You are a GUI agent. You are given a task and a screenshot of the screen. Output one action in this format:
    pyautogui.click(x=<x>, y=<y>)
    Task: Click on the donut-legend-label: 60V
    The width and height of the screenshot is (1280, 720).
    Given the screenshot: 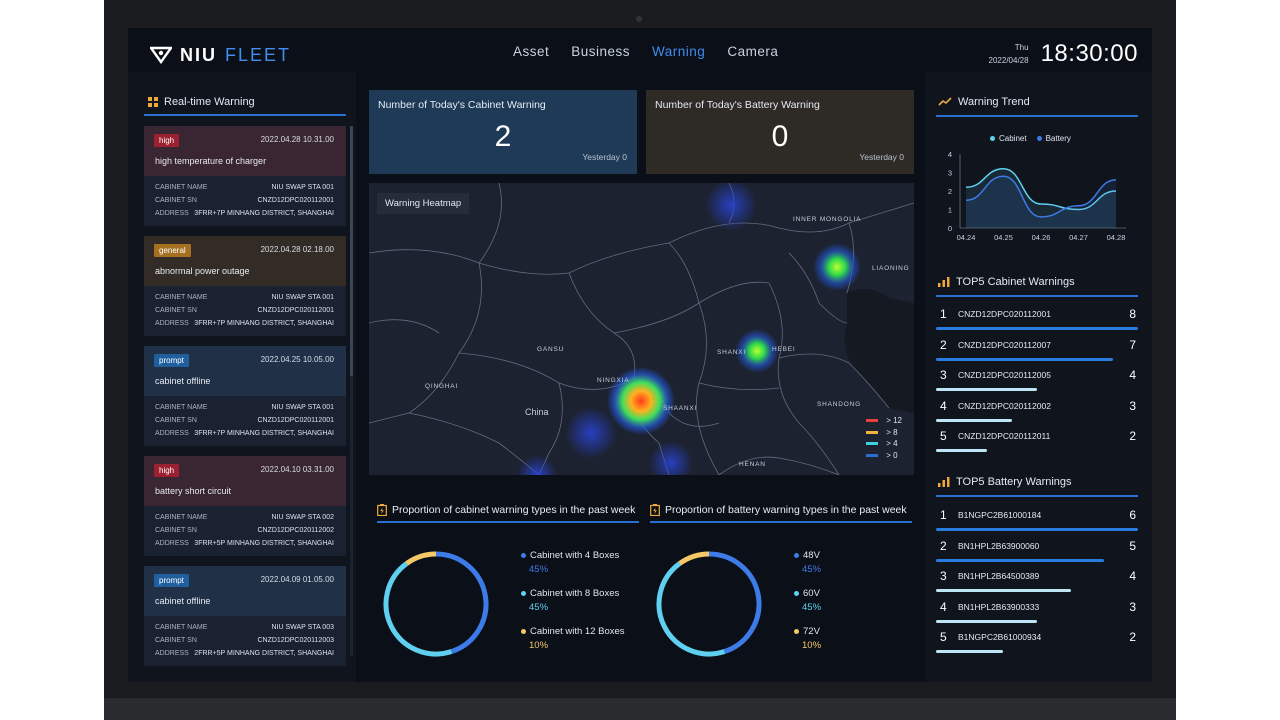 What is the action you would take?
    pyautogui.click(x=811, y=593)
    